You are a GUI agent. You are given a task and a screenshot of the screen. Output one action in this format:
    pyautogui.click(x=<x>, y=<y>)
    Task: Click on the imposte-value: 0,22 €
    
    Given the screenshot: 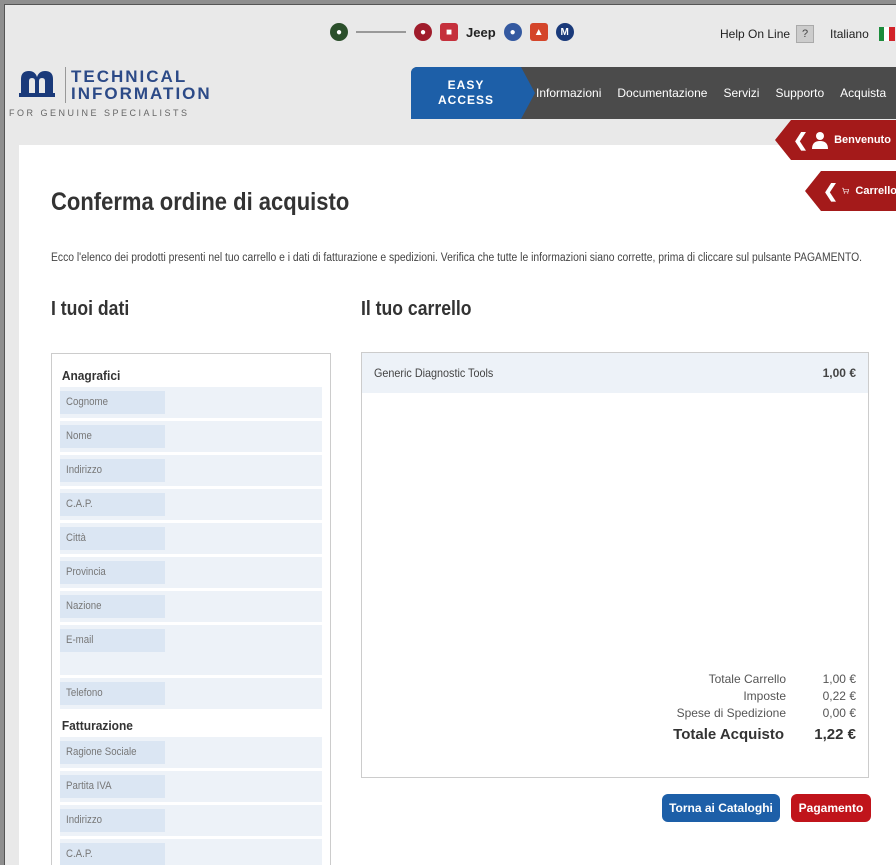 What is the action you would take?
    pyautogui.click(x=839, y=696)
    